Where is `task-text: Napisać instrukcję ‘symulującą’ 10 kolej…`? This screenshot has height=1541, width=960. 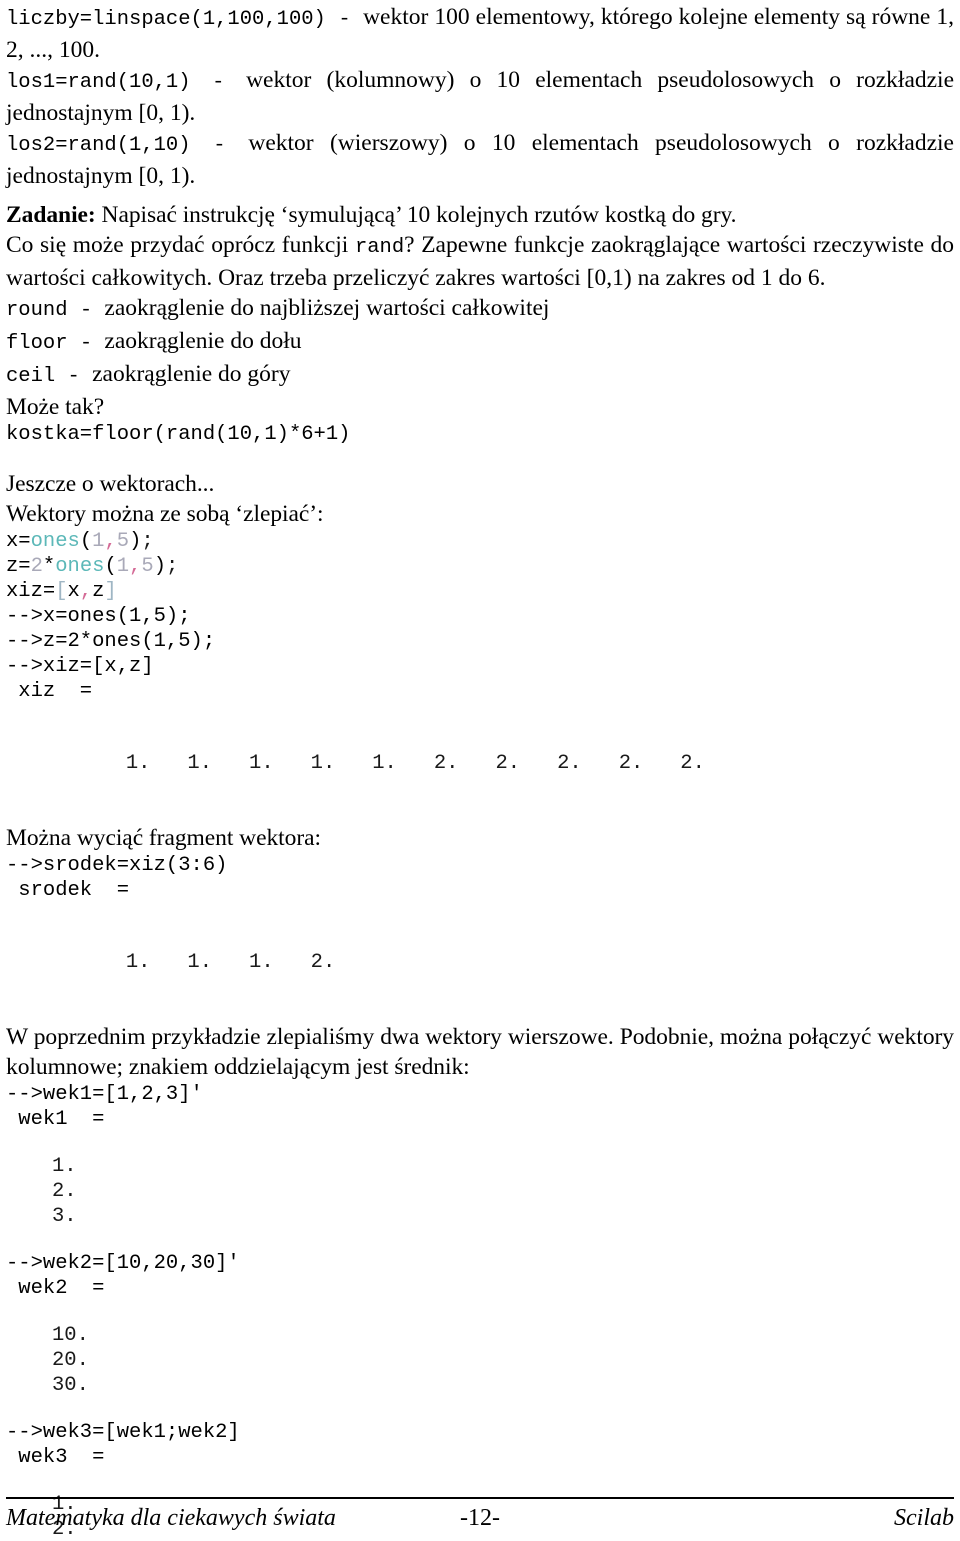 task-text: Napisać instrukcję ‘symulującą’ 10 kolej… is located at coordinates (419, 215).